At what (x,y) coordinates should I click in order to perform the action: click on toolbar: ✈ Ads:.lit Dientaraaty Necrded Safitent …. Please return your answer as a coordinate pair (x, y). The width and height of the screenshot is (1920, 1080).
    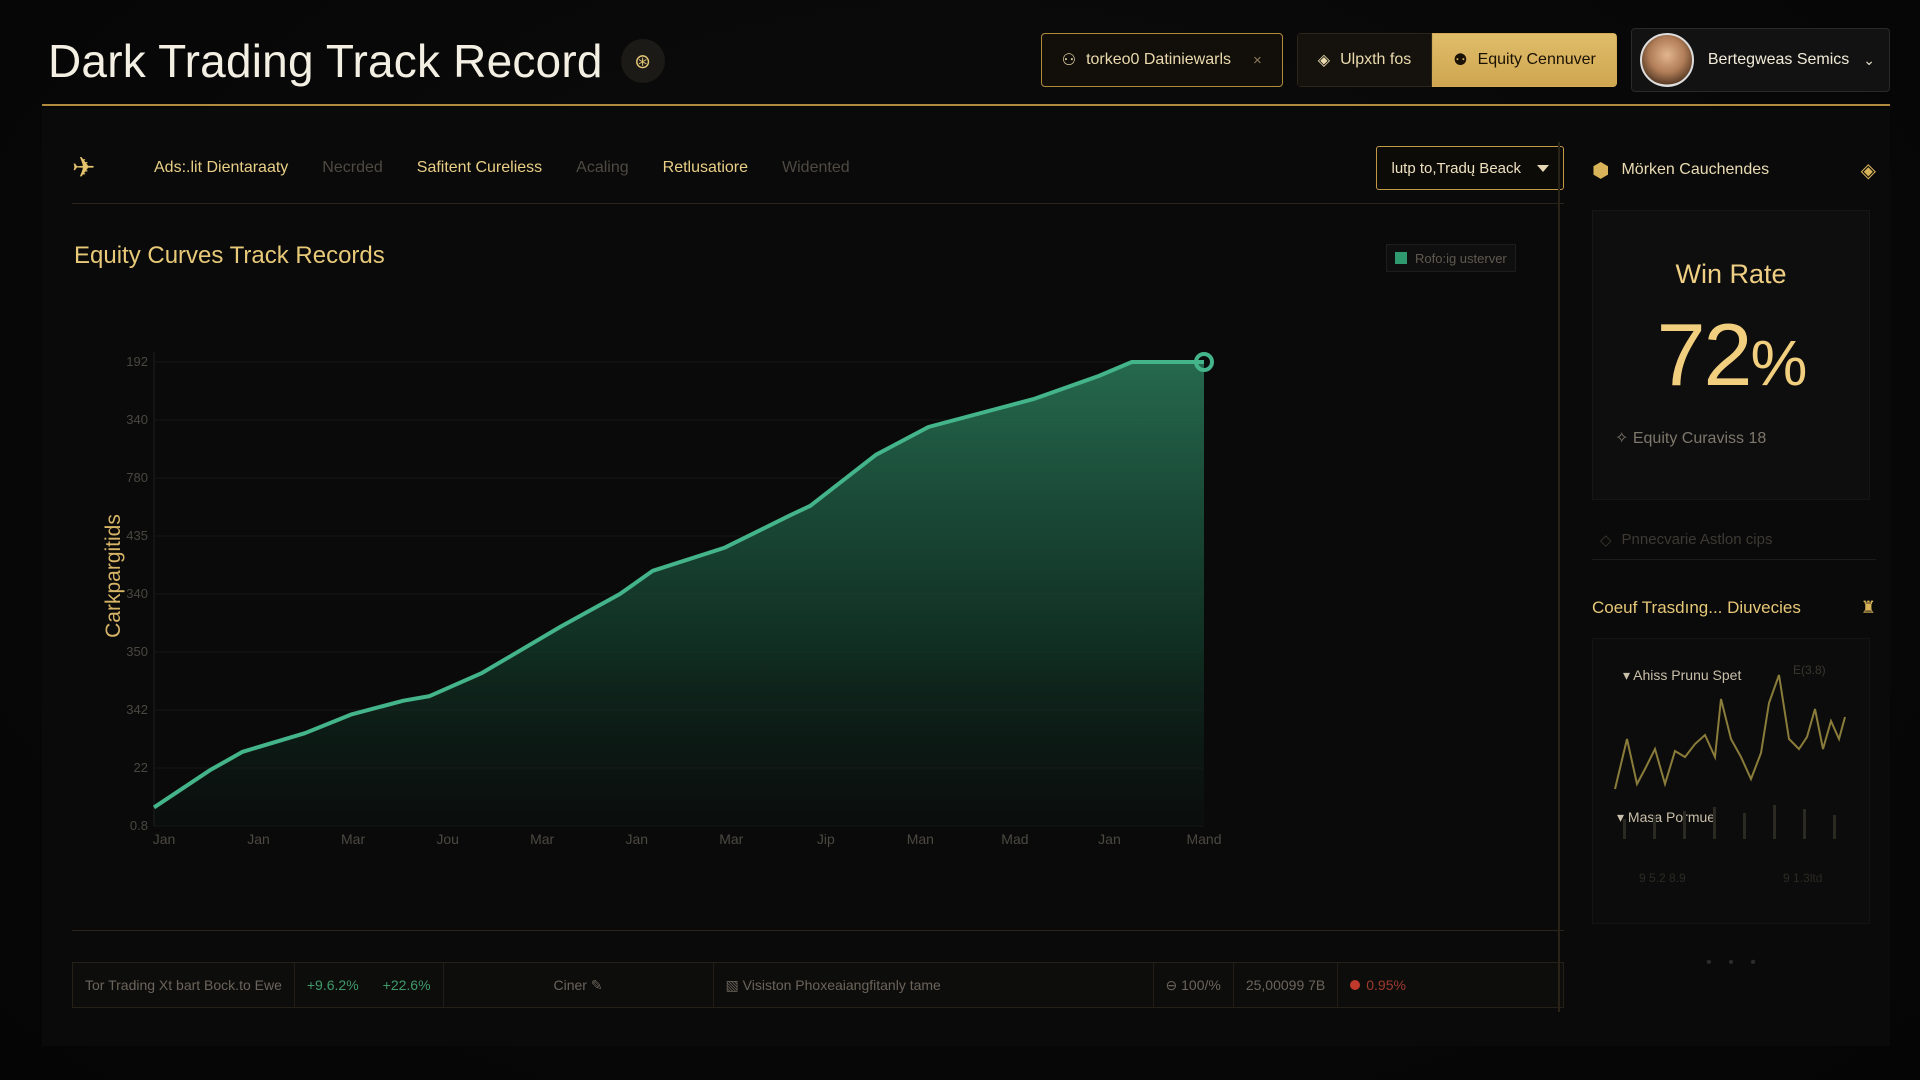
    Looking at the image, I should click on (818, 168).